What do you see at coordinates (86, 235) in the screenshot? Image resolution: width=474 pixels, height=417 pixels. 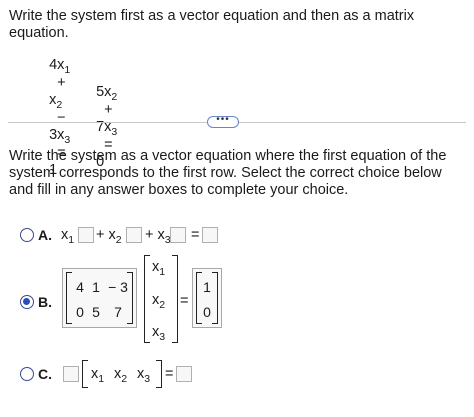 I see `choice-a-coef-1-box` at bounding box center [86, 235].